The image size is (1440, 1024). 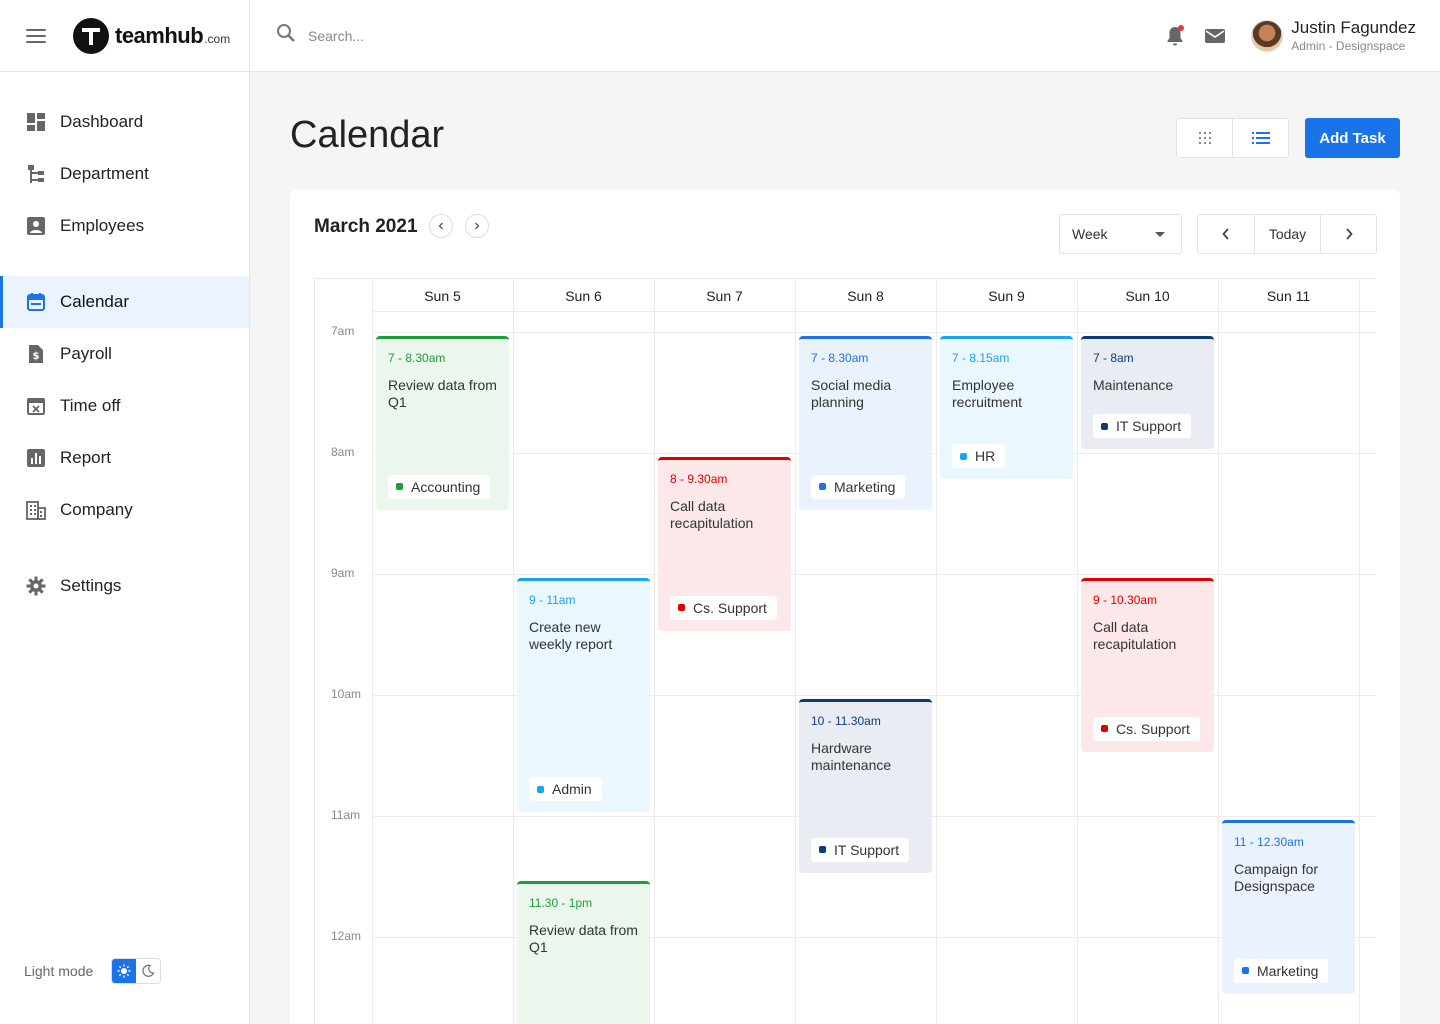 I want to click on employees-icon, so click(x=36, y=226).